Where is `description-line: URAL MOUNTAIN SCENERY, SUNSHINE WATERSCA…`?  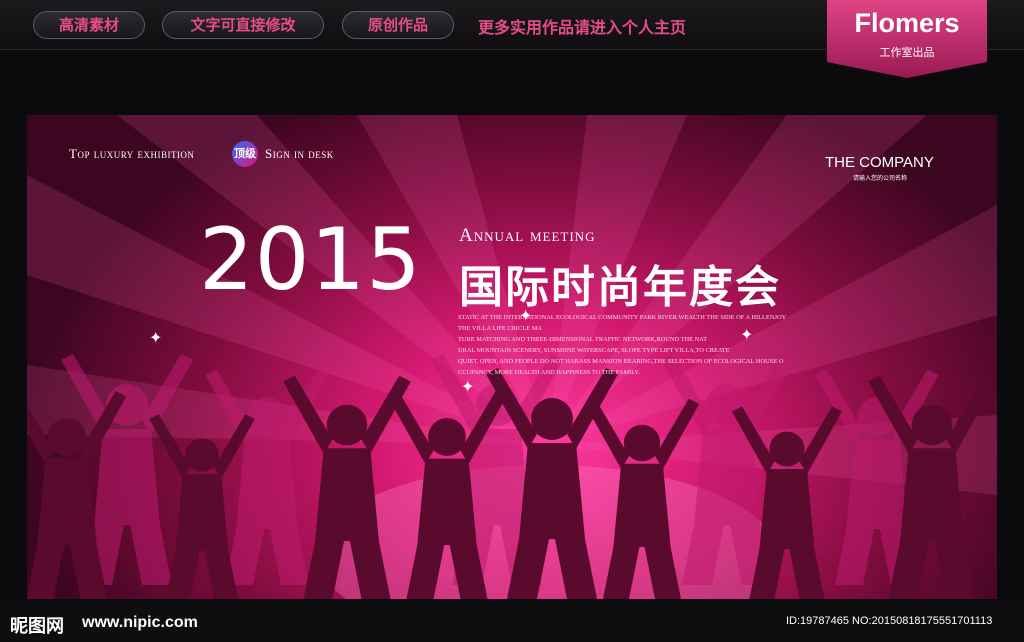 description-line: URAL MOUNTAIN SCENERY, SUNSHINE WATERSCA… is located at coordinates (594, 350).